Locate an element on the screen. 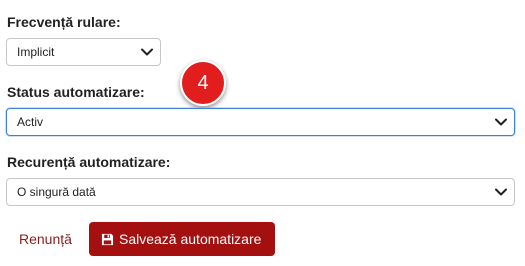 The image size is (525, 266). floppy-disk-icon is located at coordinates (108, 239).